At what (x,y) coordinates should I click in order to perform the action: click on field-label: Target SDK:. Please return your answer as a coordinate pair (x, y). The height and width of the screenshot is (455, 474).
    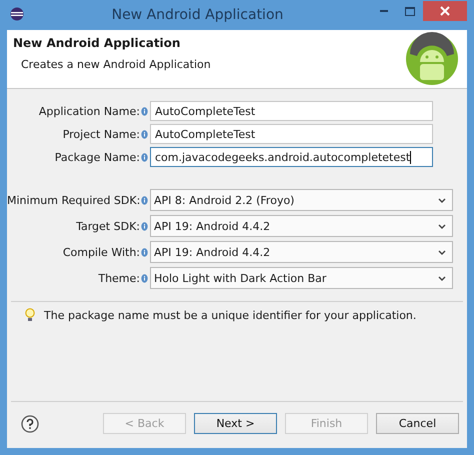
    Looking at the image, I should click on (107, 226).